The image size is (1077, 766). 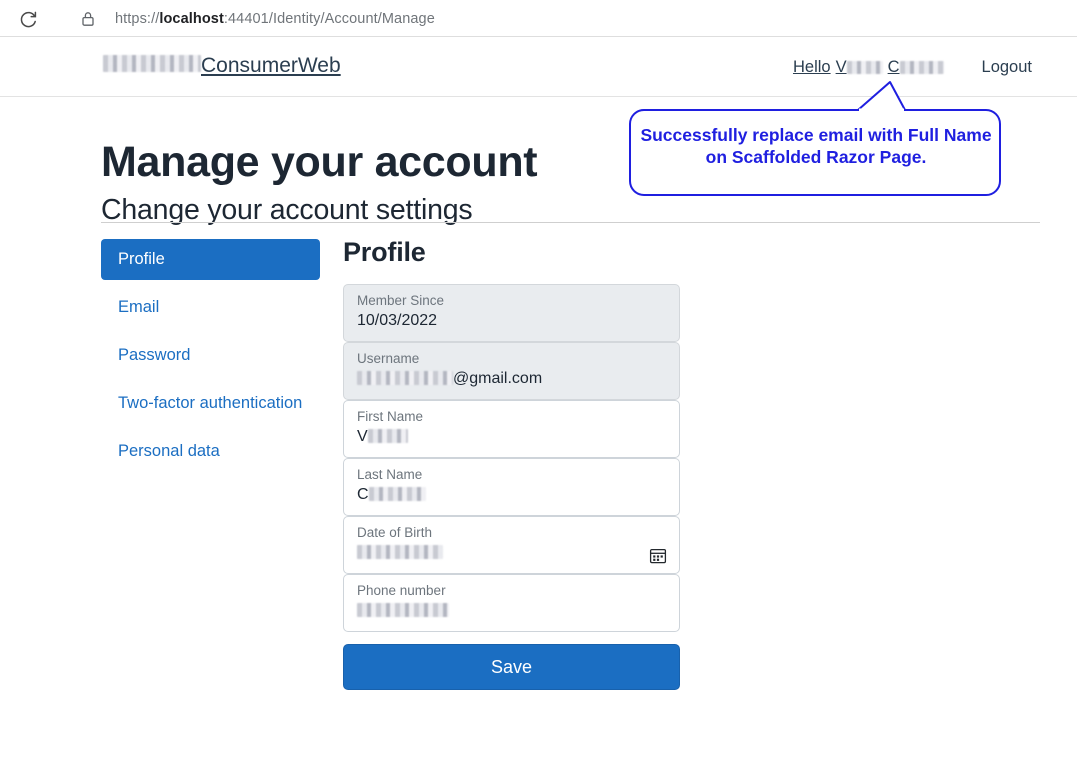 I want to click on navbar-right: Hello V C Logout, so click(x=935, y=67).